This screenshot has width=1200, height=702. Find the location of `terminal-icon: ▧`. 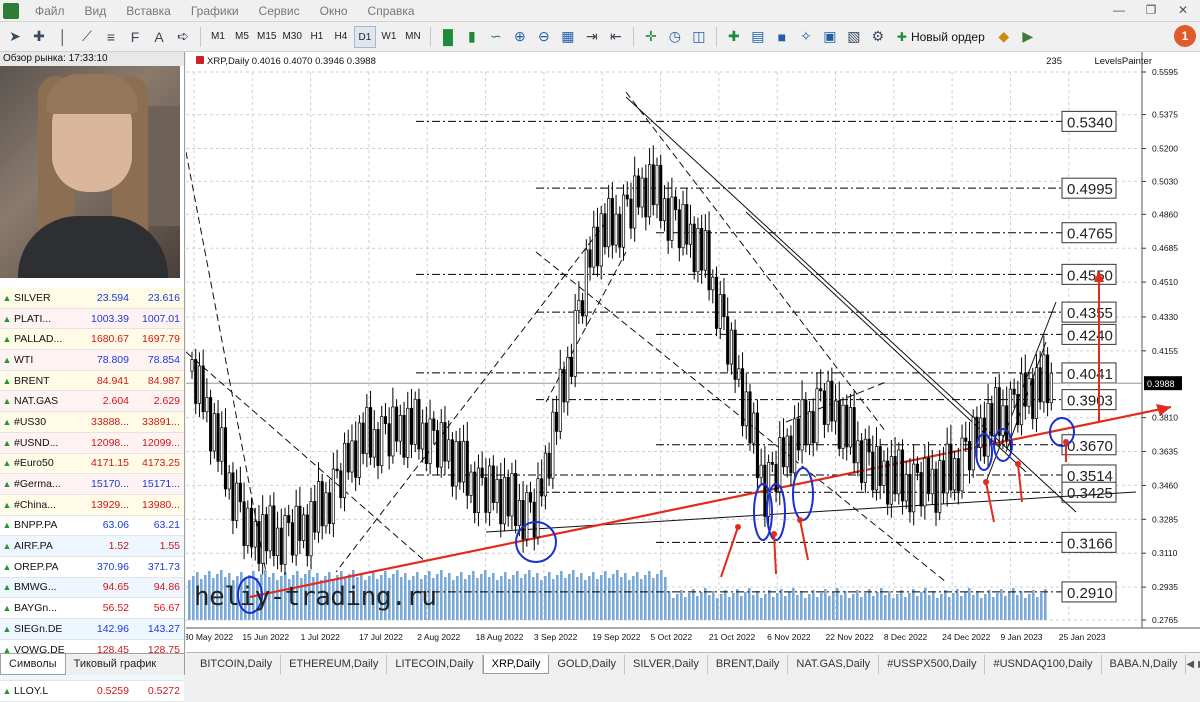

terminal-icon: ▧ is located at coordinates (854, 37).